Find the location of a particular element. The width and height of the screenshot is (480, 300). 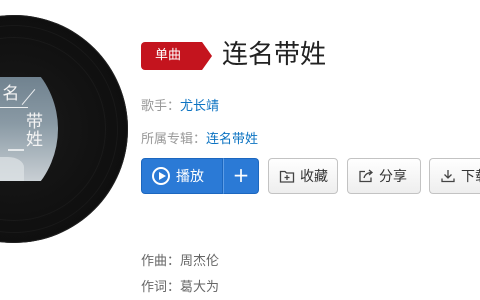

album-link: 连名带姓 is located at coordinates (232, 139).